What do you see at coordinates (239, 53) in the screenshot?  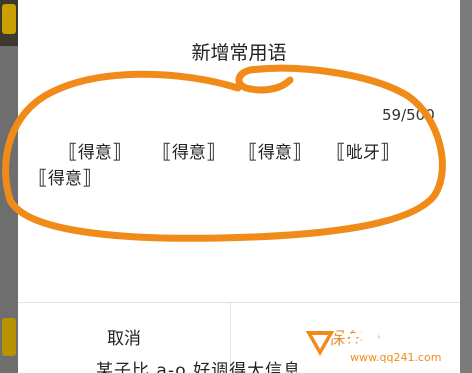 I see `dialog-title: 新增常用语` at bounding box center [239, 53].